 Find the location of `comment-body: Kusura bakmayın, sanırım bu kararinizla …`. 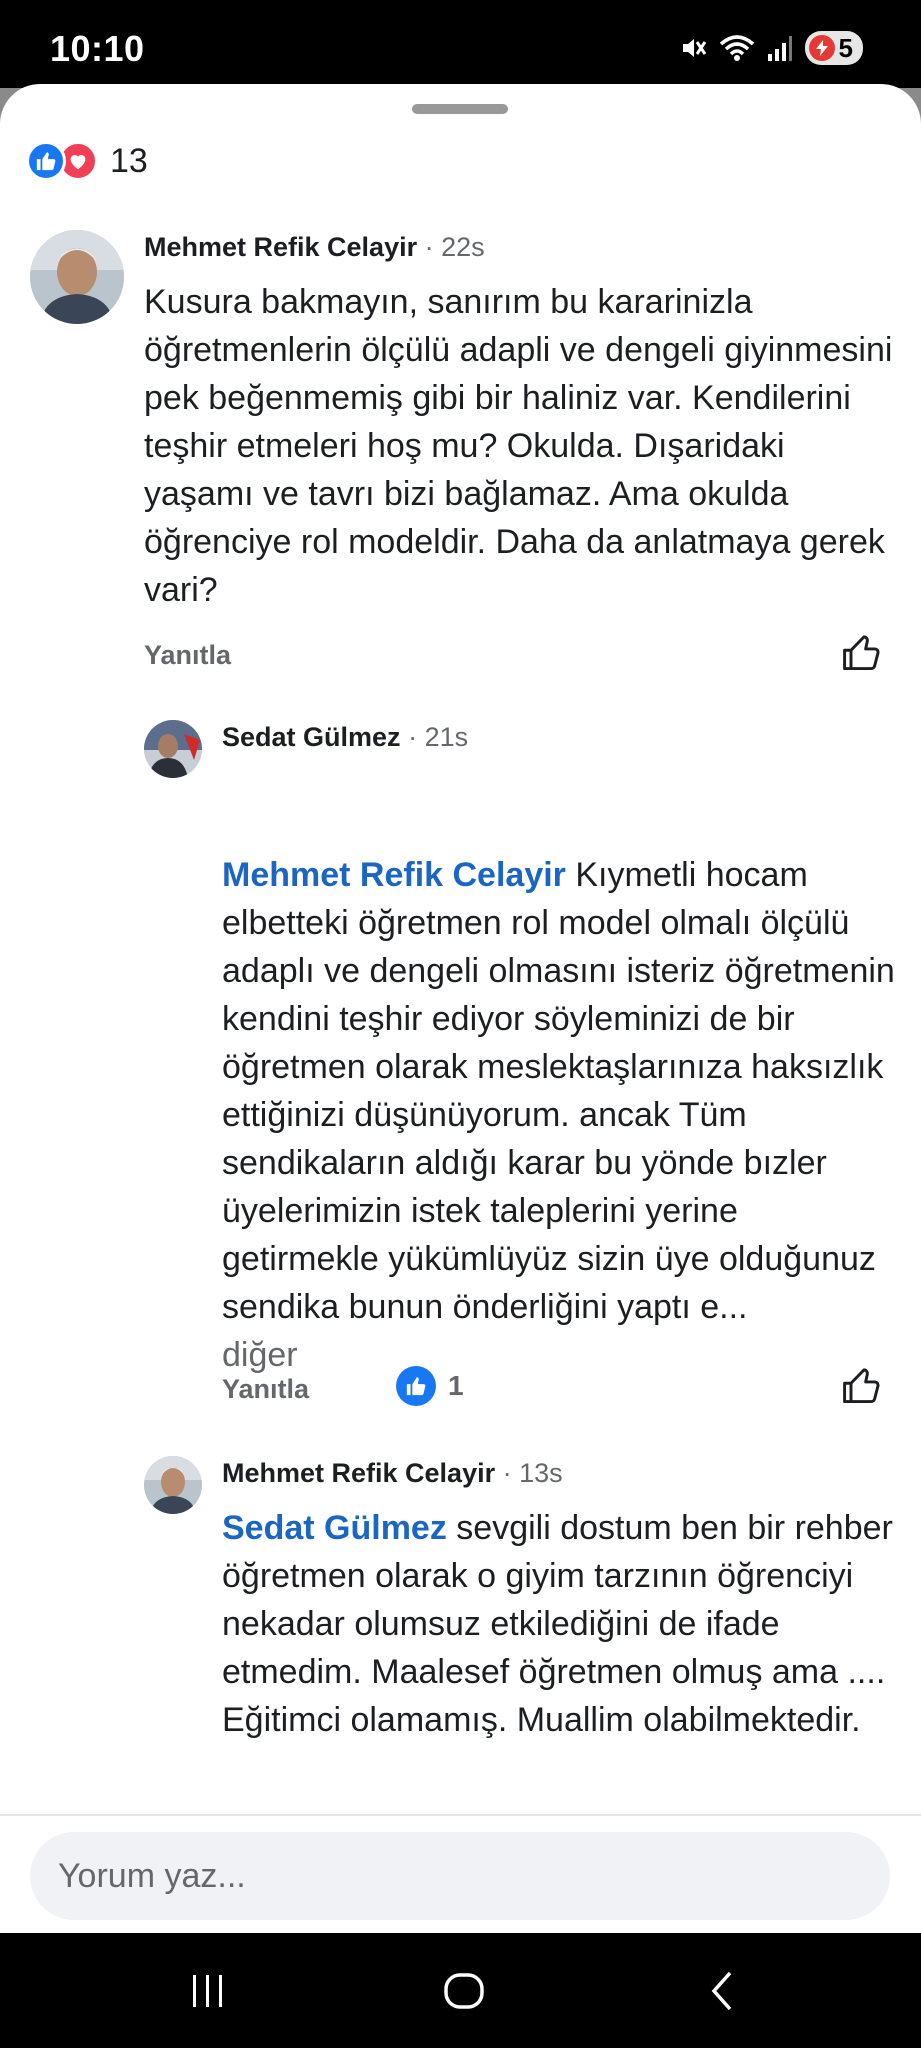

comment-body: Kusura bakmayın, sanırım bu kararinizla … is located at coordinates (518, 446).